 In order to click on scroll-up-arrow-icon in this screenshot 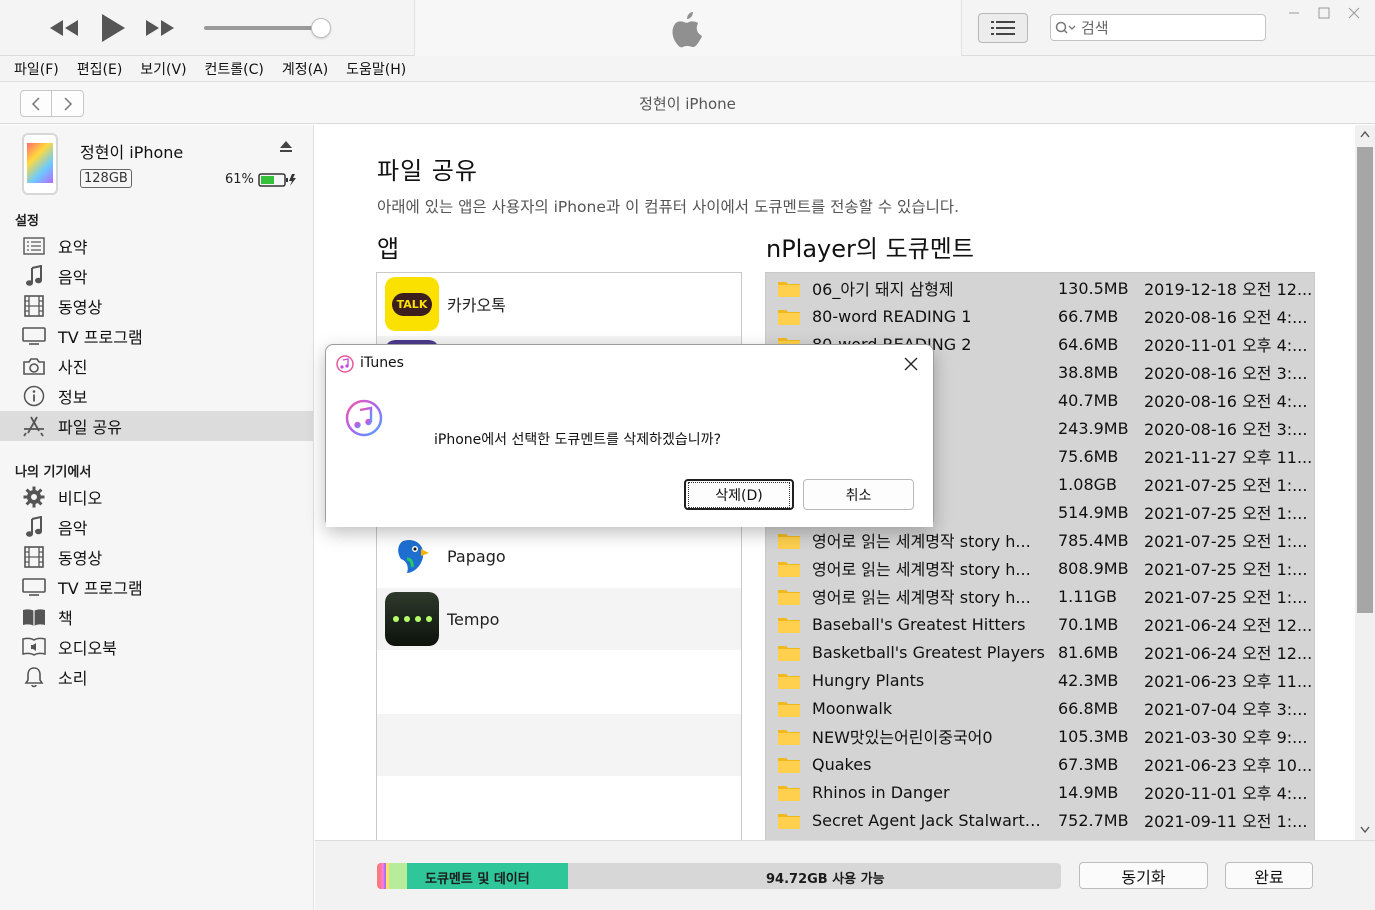, I will do `click(1365, 134)`.